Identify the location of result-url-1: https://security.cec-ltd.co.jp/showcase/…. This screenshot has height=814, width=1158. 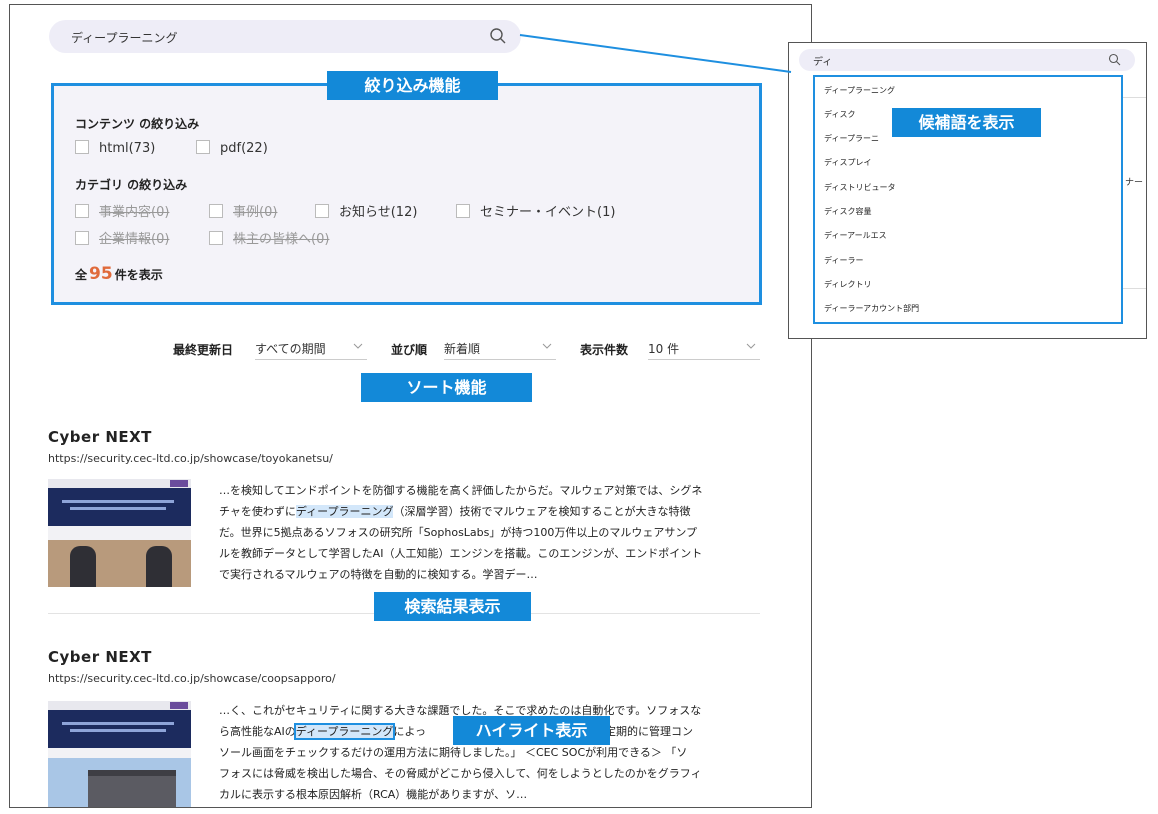
(190, 458).